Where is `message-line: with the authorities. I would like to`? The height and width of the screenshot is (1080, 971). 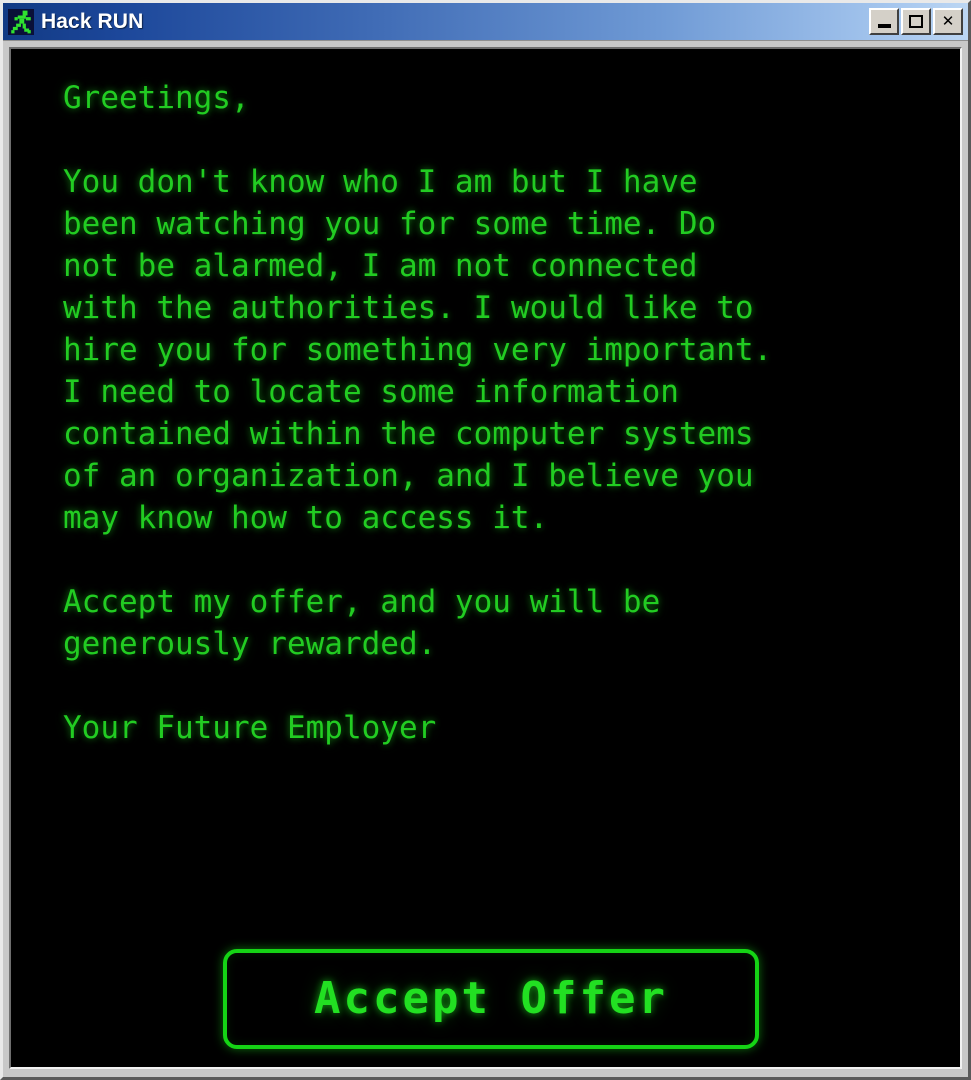
message-line: with the authorities. I would like to is located at coordinates (408, 308).